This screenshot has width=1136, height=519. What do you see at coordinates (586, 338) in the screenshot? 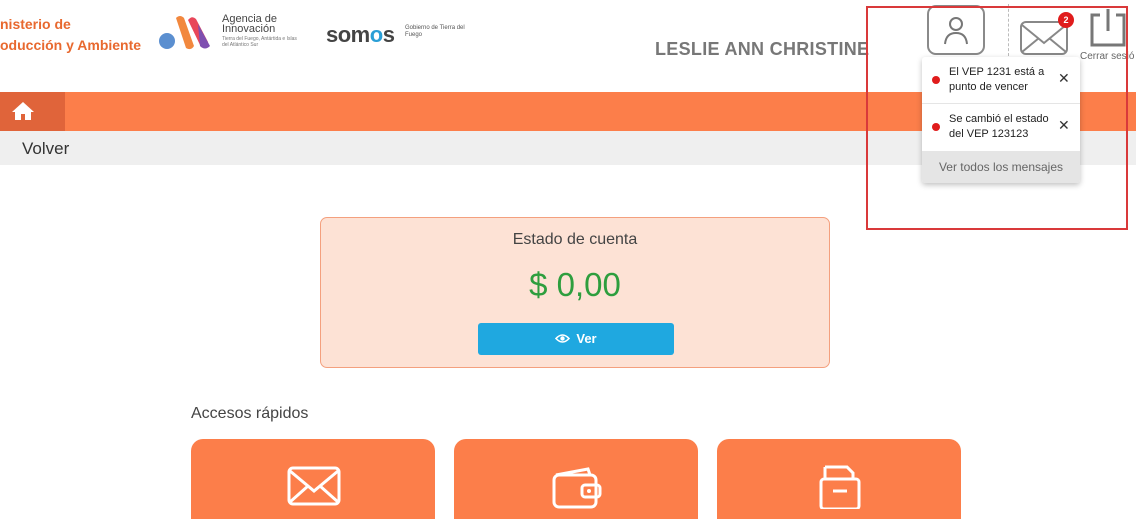
I see `view-account-label: Ver` at bounding box center [586, 338].